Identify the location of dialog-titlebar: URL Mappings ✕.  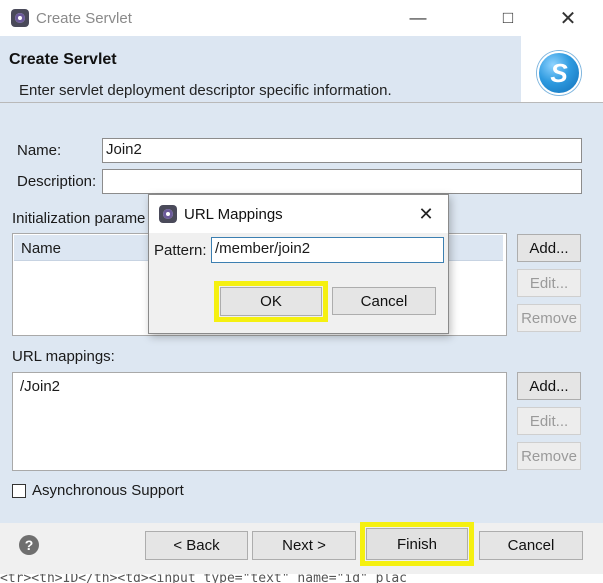
(298, 214).